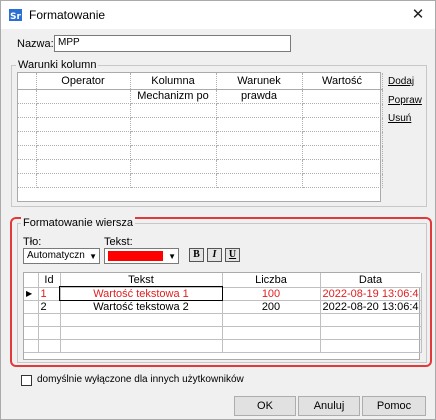  What do you see at coordinates (26, 380) in the screenshot?
I see `disabled-for-others-checkbox` at bounding box center [26, 380].